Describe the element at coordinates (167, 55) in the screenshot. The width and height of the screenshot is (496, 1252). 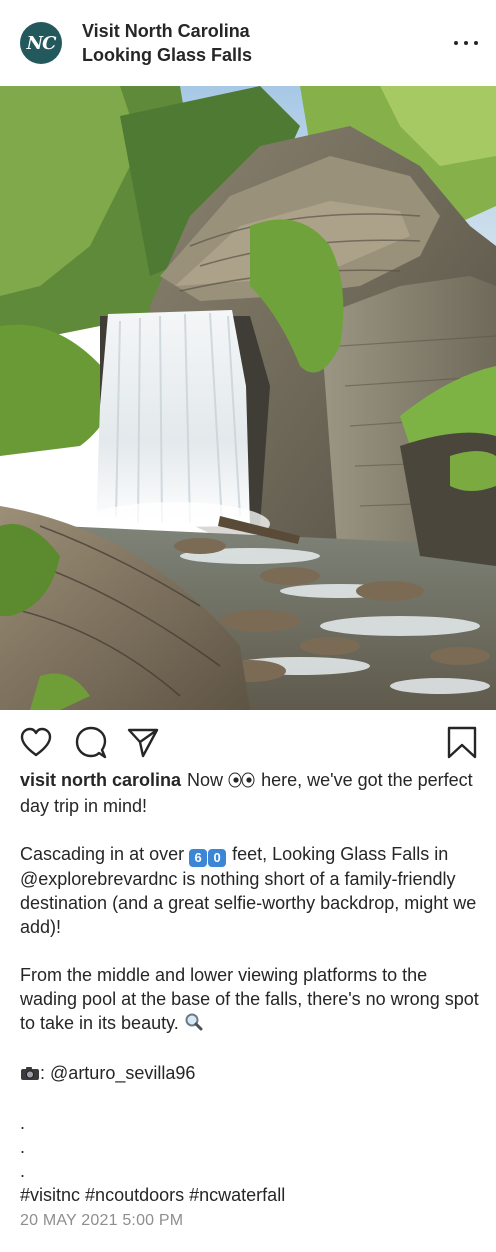
I see `location-name: Looking Glass Falls` at that location.